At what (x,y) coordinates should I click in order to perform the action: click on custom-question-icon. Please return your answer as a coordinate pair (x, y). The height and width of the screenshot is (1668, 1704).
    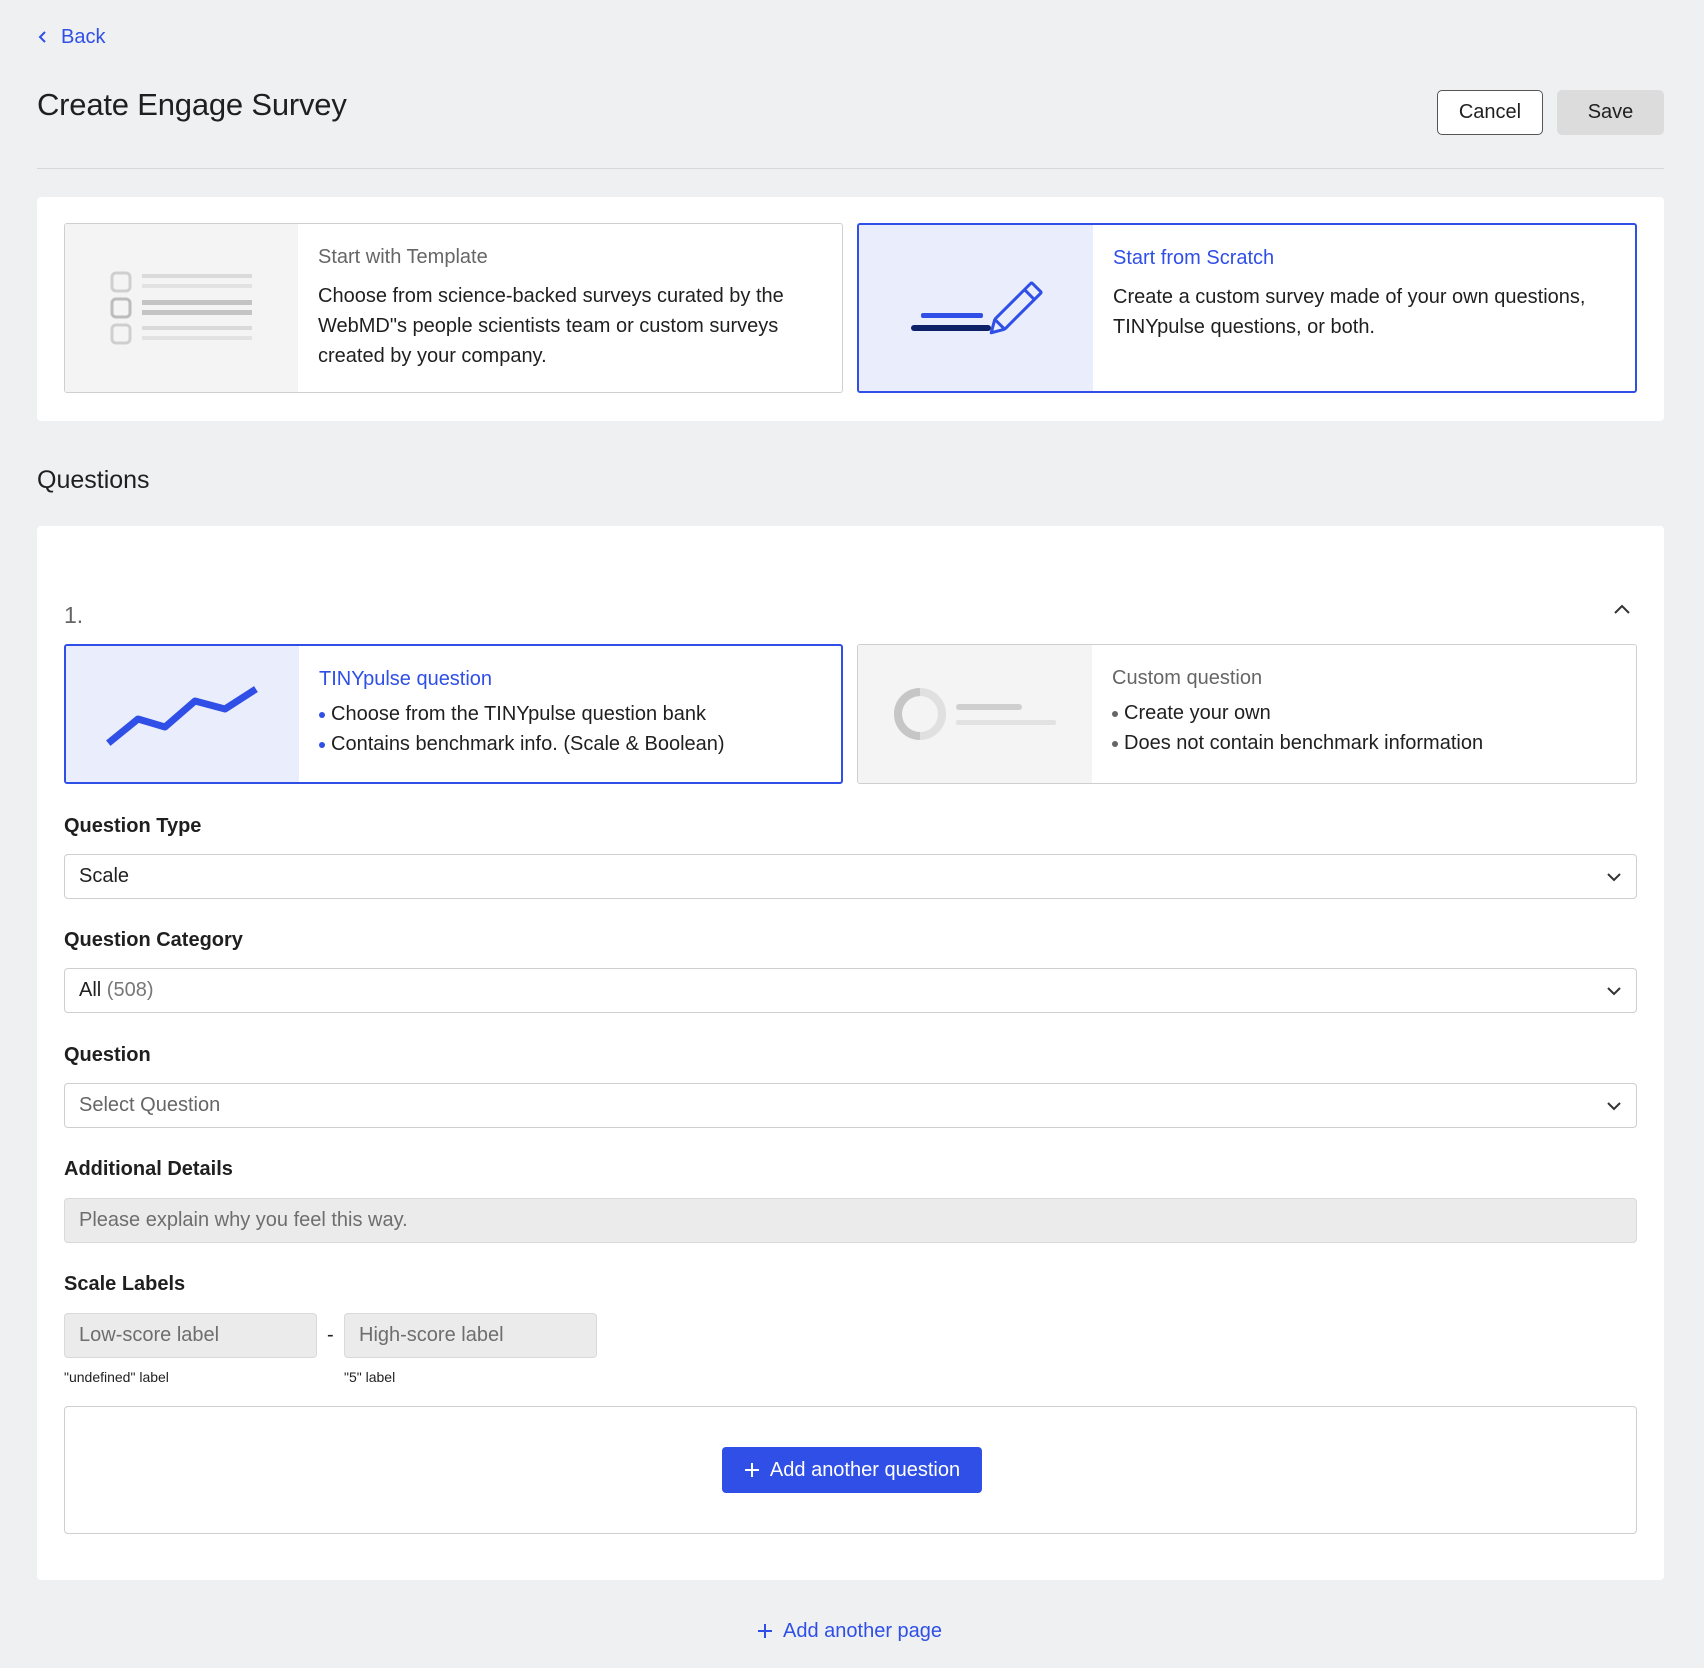
    Looking at the image, I should click on (975, 714).